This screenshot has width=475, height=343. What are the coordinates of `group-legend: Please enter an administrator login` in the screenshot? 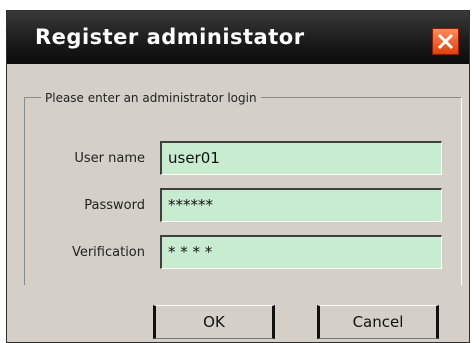 It's located at (151, 98).